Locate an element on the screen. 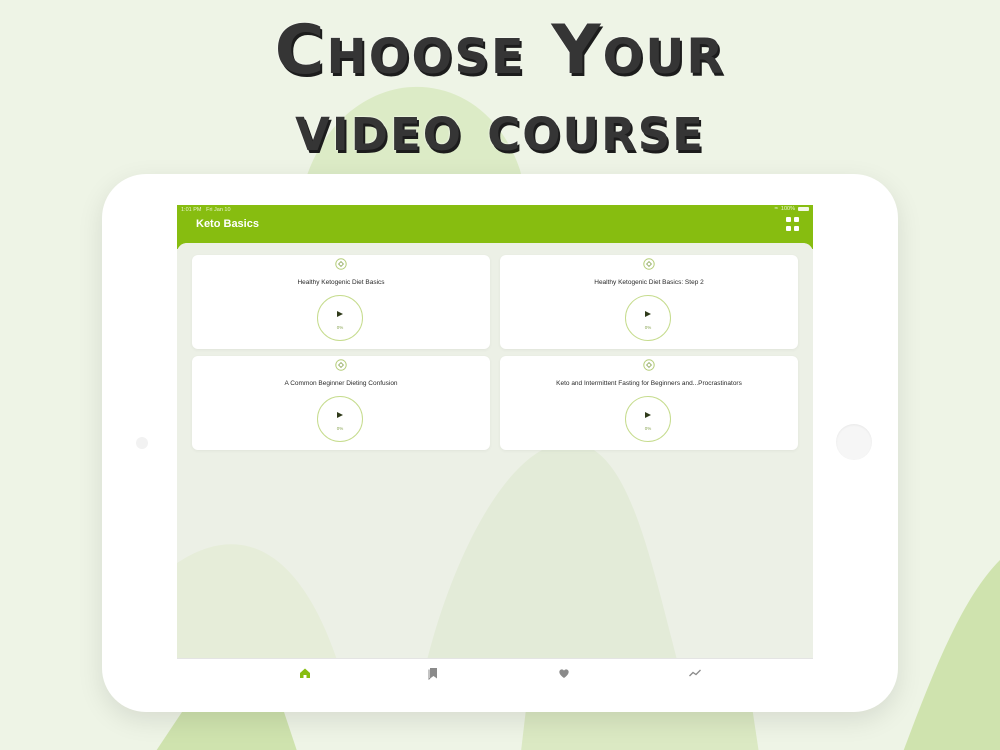 The width and height of the screenshot is (1000, 750). status-time: 1:01 PM Fri Jan 10 is located at coordinates (206, 210).